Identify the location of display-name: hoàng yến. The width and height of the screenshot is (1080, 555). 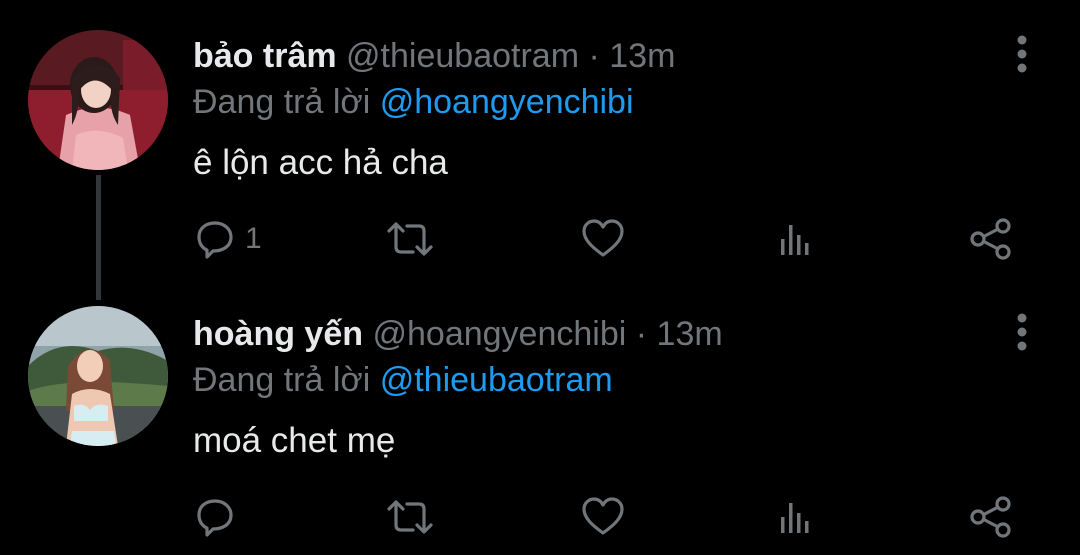
(278, 334).